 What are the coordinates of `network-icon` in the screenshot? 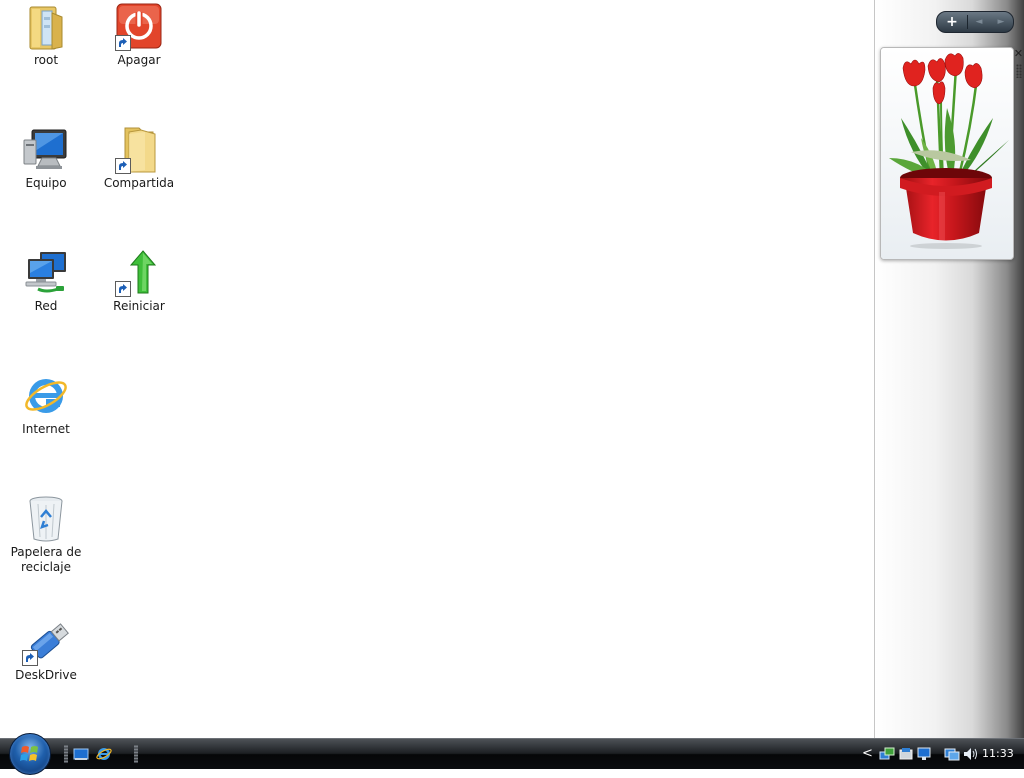 It's located at (46, 273).